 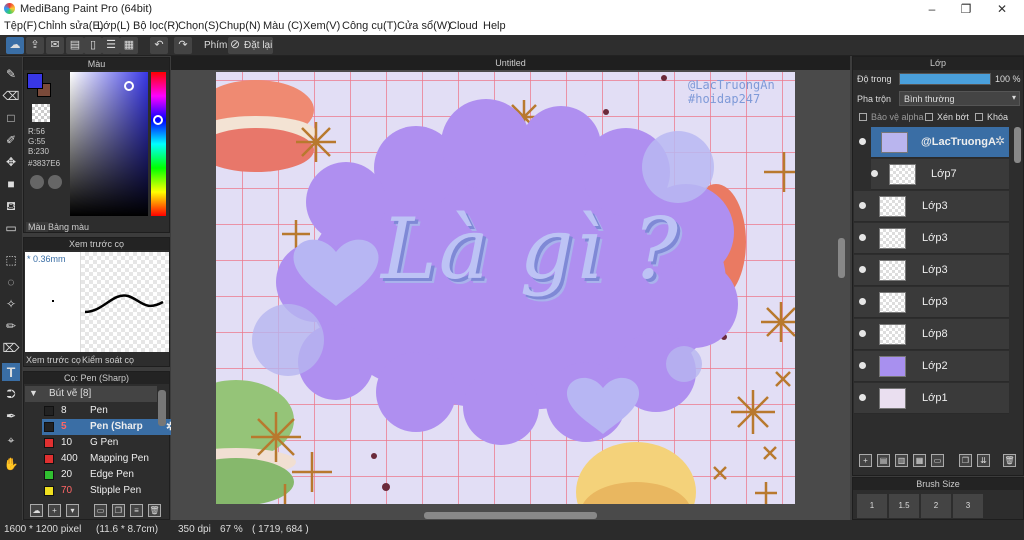 What do you see at coordinates (937, 460) in the screenshot?
I see `new-folder-icon: ▭` at bounding box center [937, 460].